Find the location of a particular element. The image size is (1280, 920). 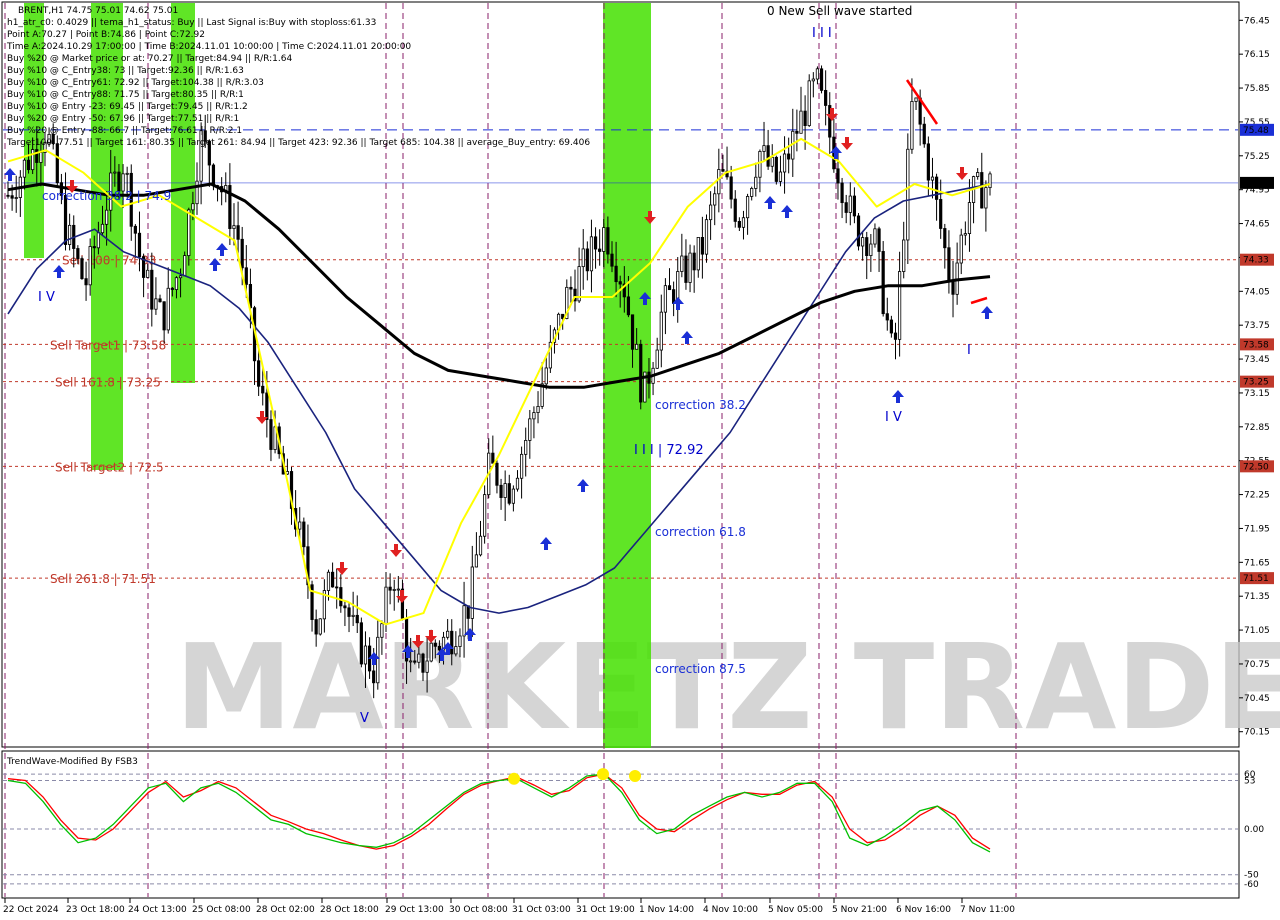

time-label-8: 31 Oct 03:00 is located at coordinates (541, 910).